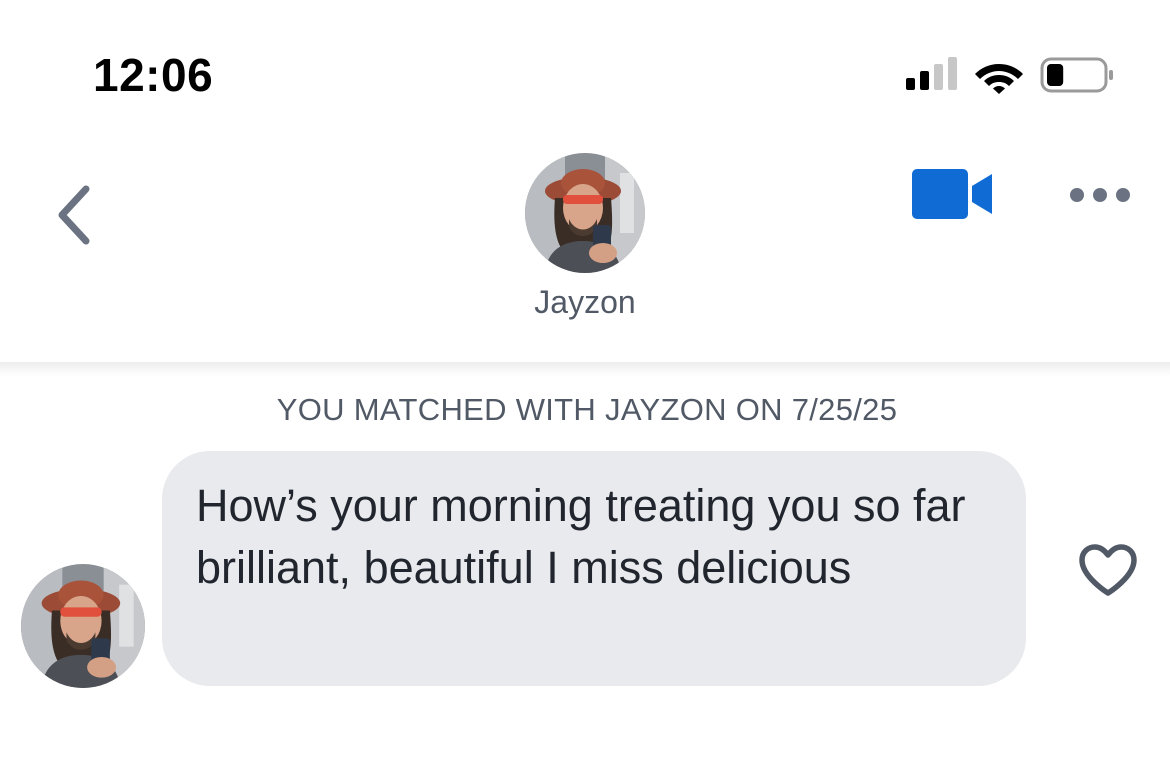 The width and height of the screenshot is (1170, 776). What do you see at coordinates (1076, 75) in the screenshot?
I see `battery-icon` at bounding box center [1076, 75].